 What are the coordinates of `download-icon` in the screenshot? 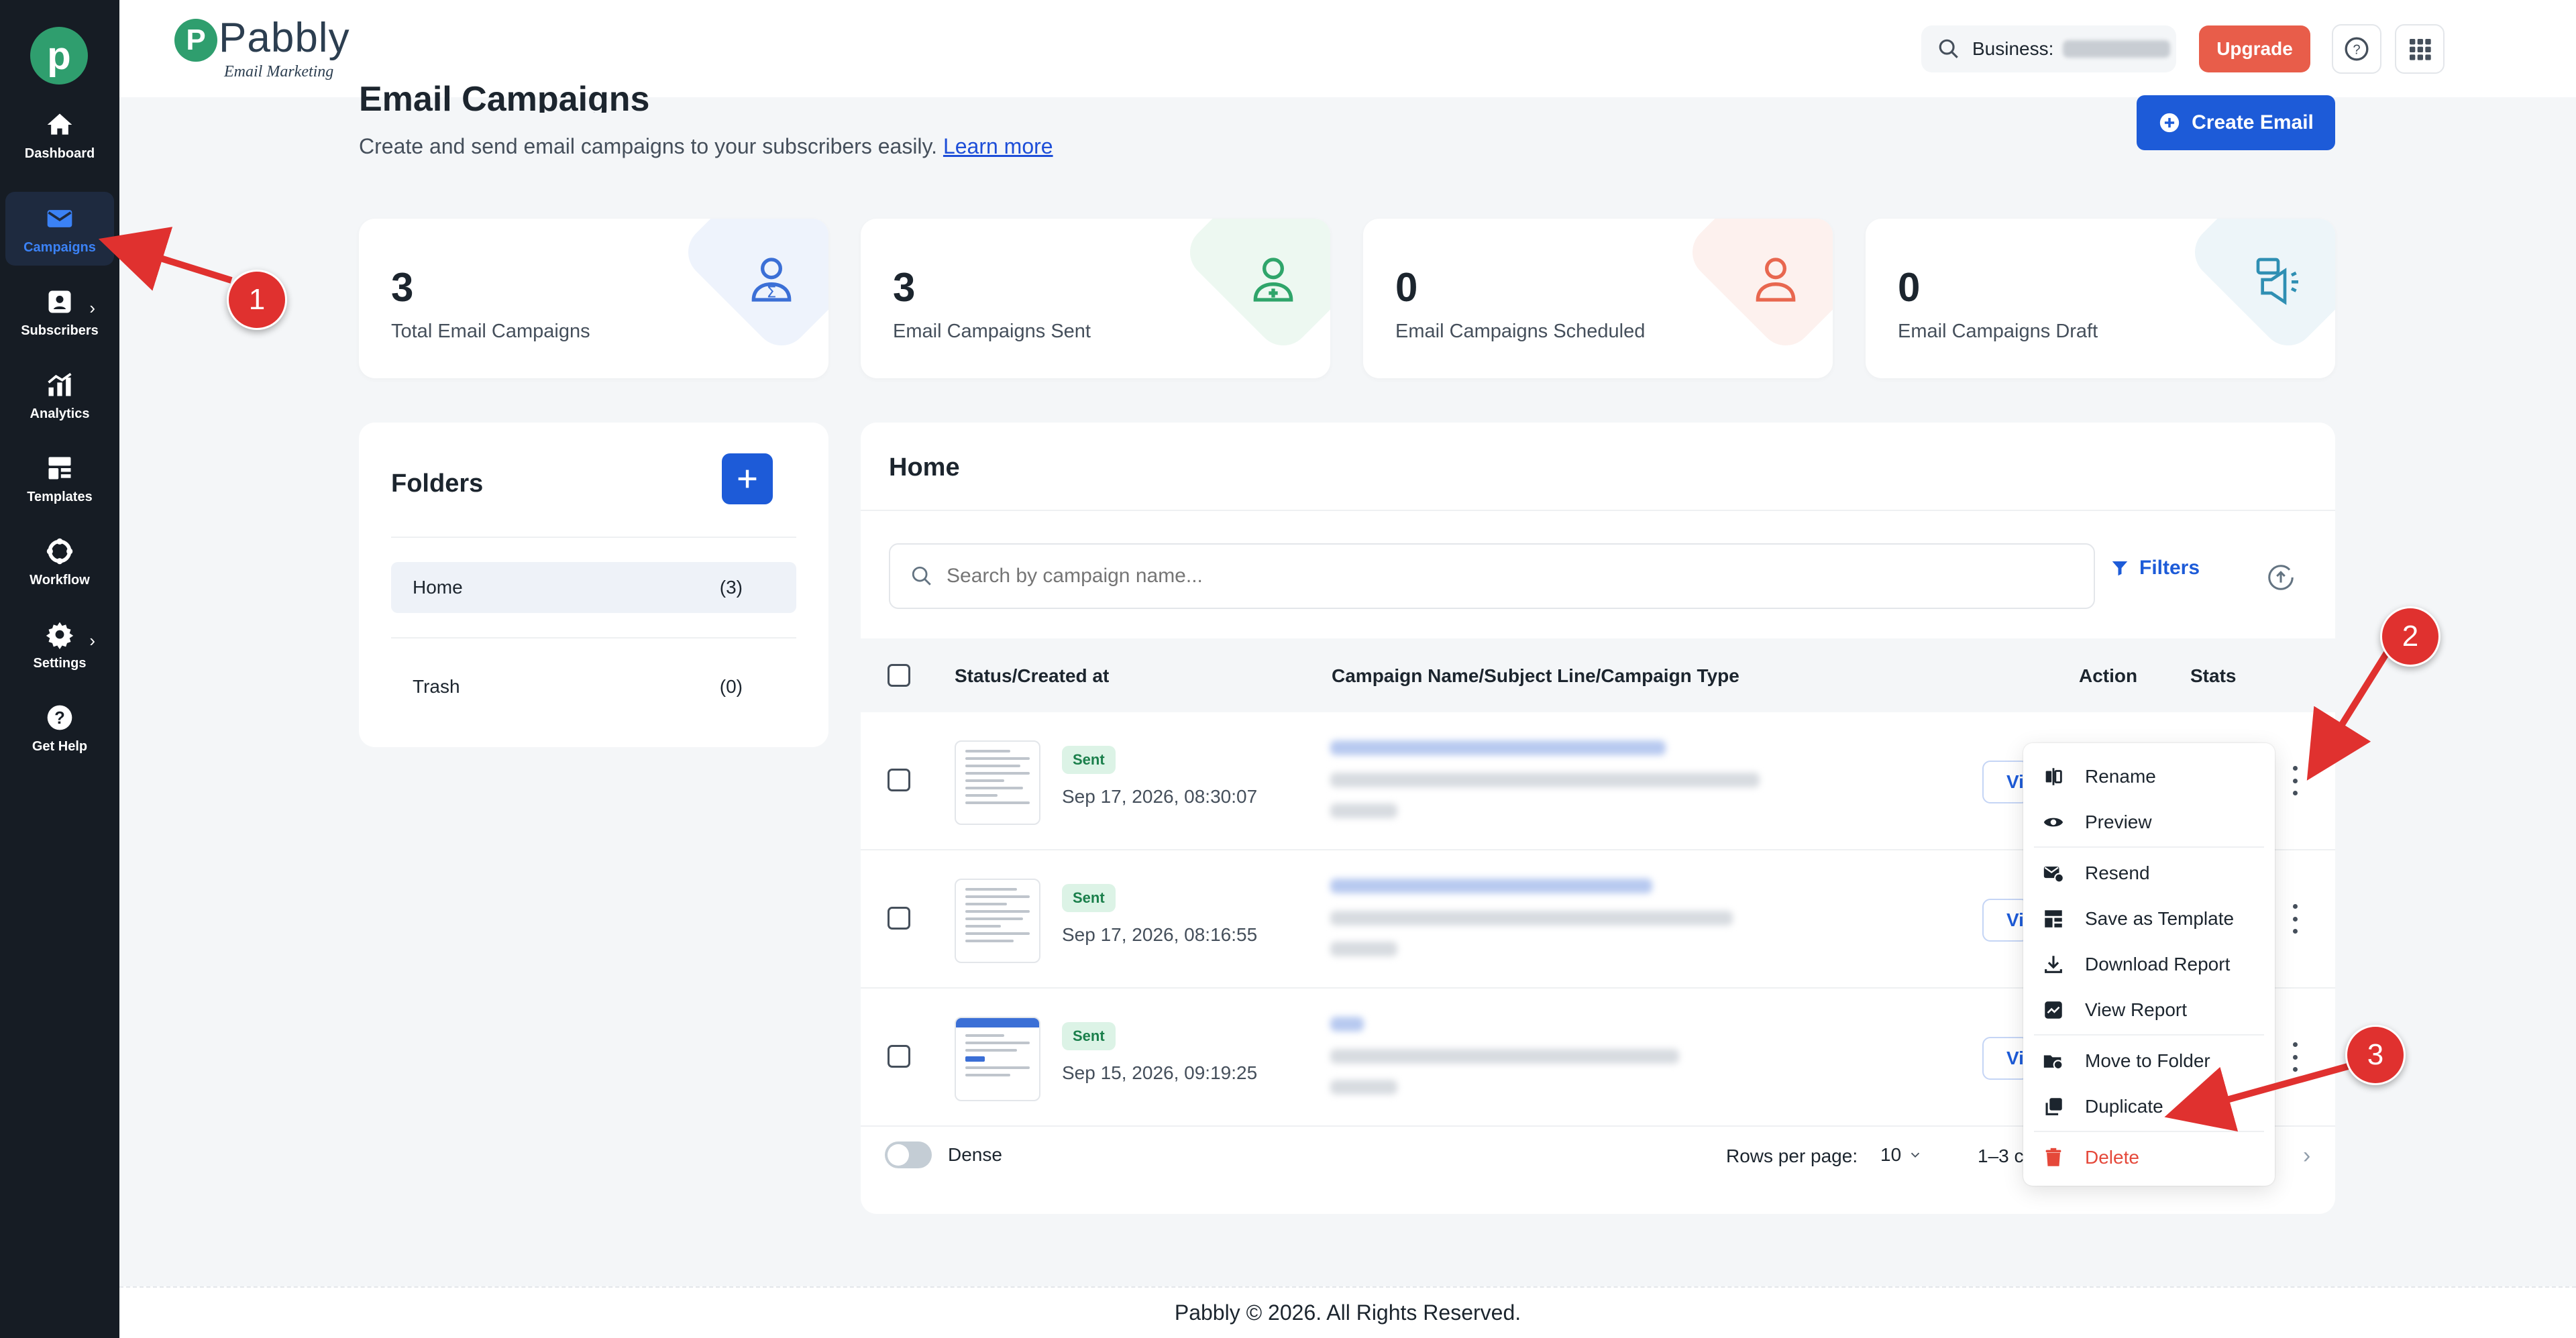 It's located at (2053, 964).